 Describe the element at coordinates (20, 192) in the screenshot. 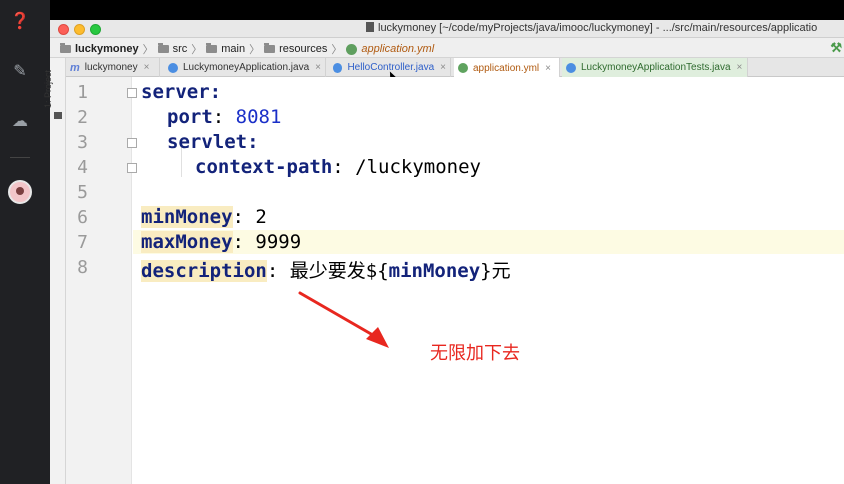

I see `avatar` at that location.